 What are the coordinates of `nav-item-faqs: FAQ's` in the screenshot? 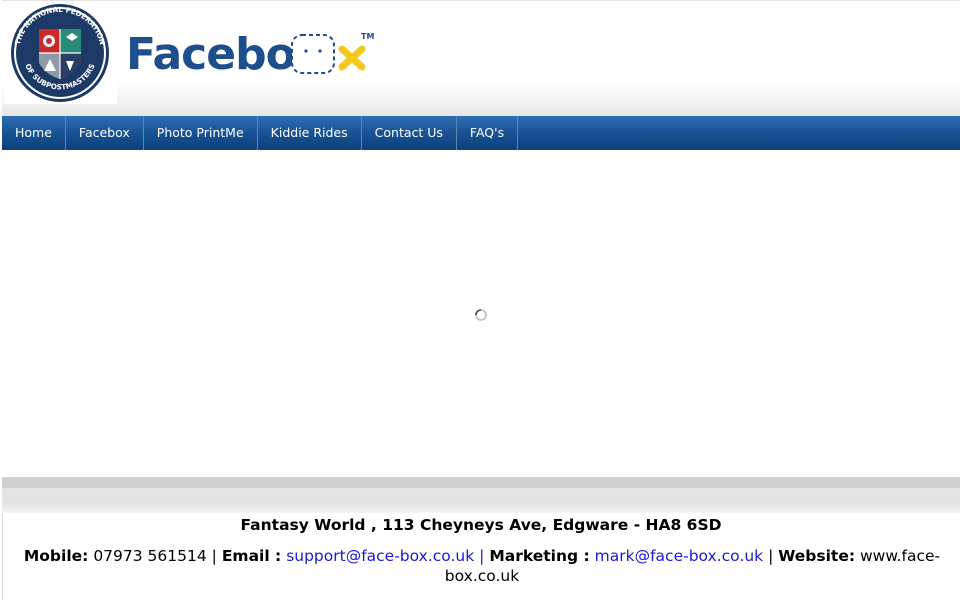 It's located at (488, 133).